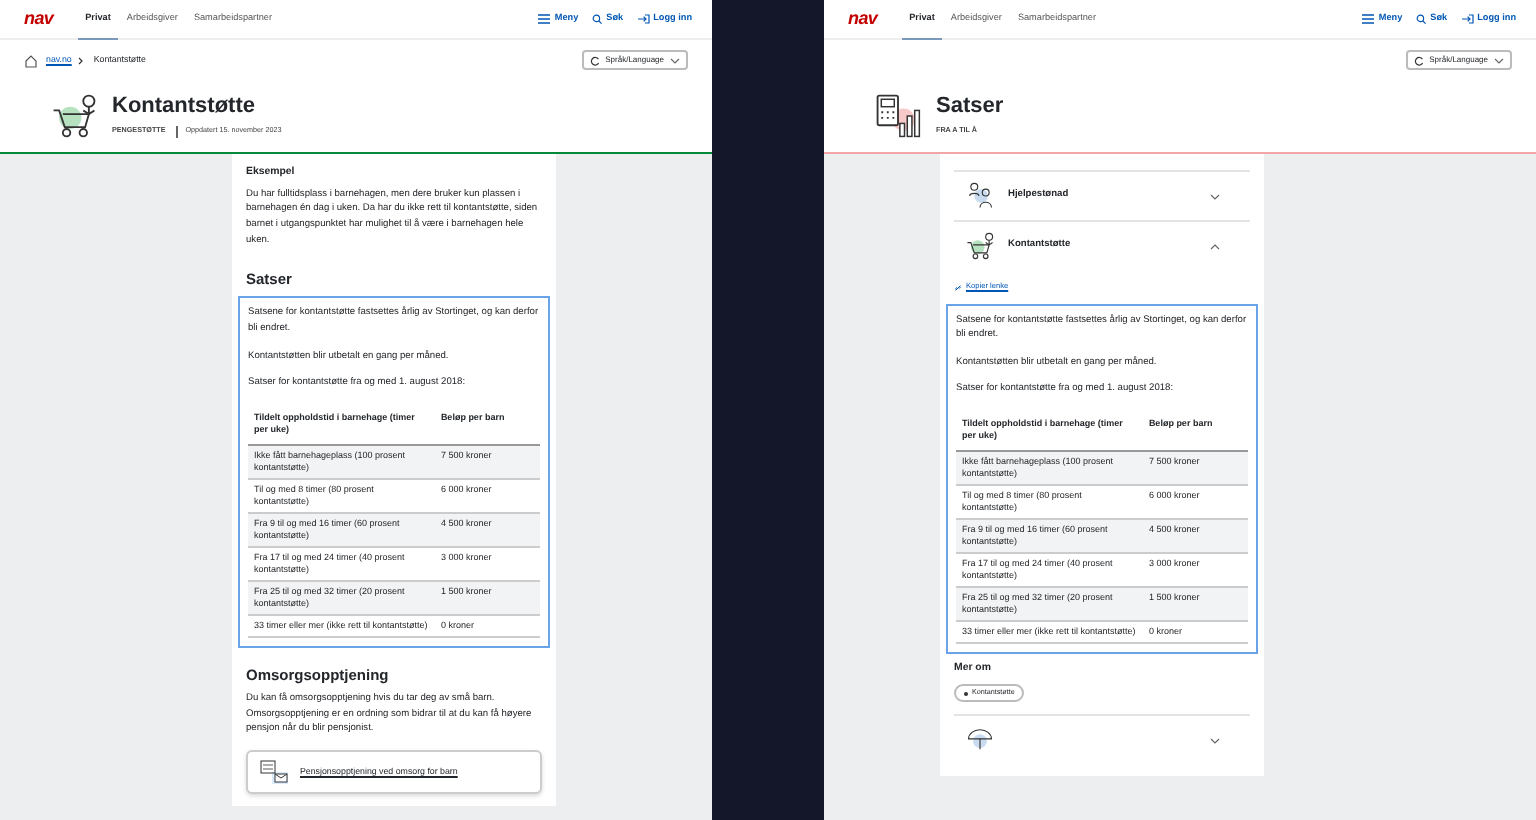  Describe the element at coordinates (184, 106) in the screenshot. I see `page-title: Kontantstøtte` at that location.